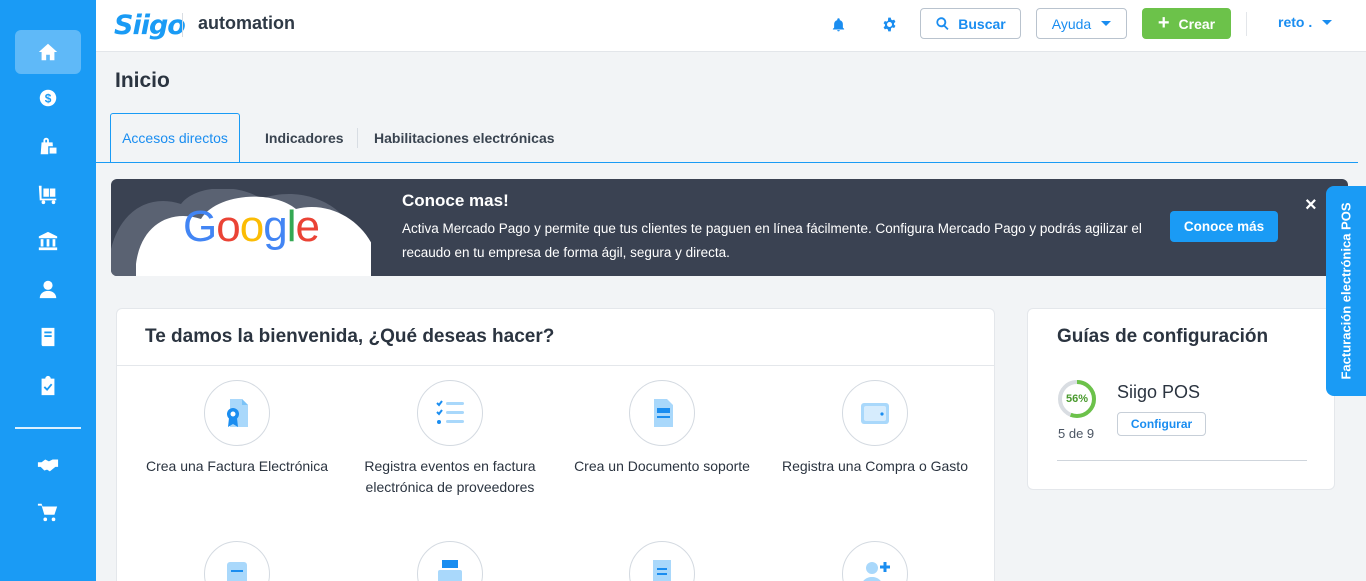 The width and height of the screenshot is (1366, 581). What do you see at coordinates (237, 466) in the screenshot?
I see `action-label: Crea una Factura Electrónica` at bounding box center [237, 466].